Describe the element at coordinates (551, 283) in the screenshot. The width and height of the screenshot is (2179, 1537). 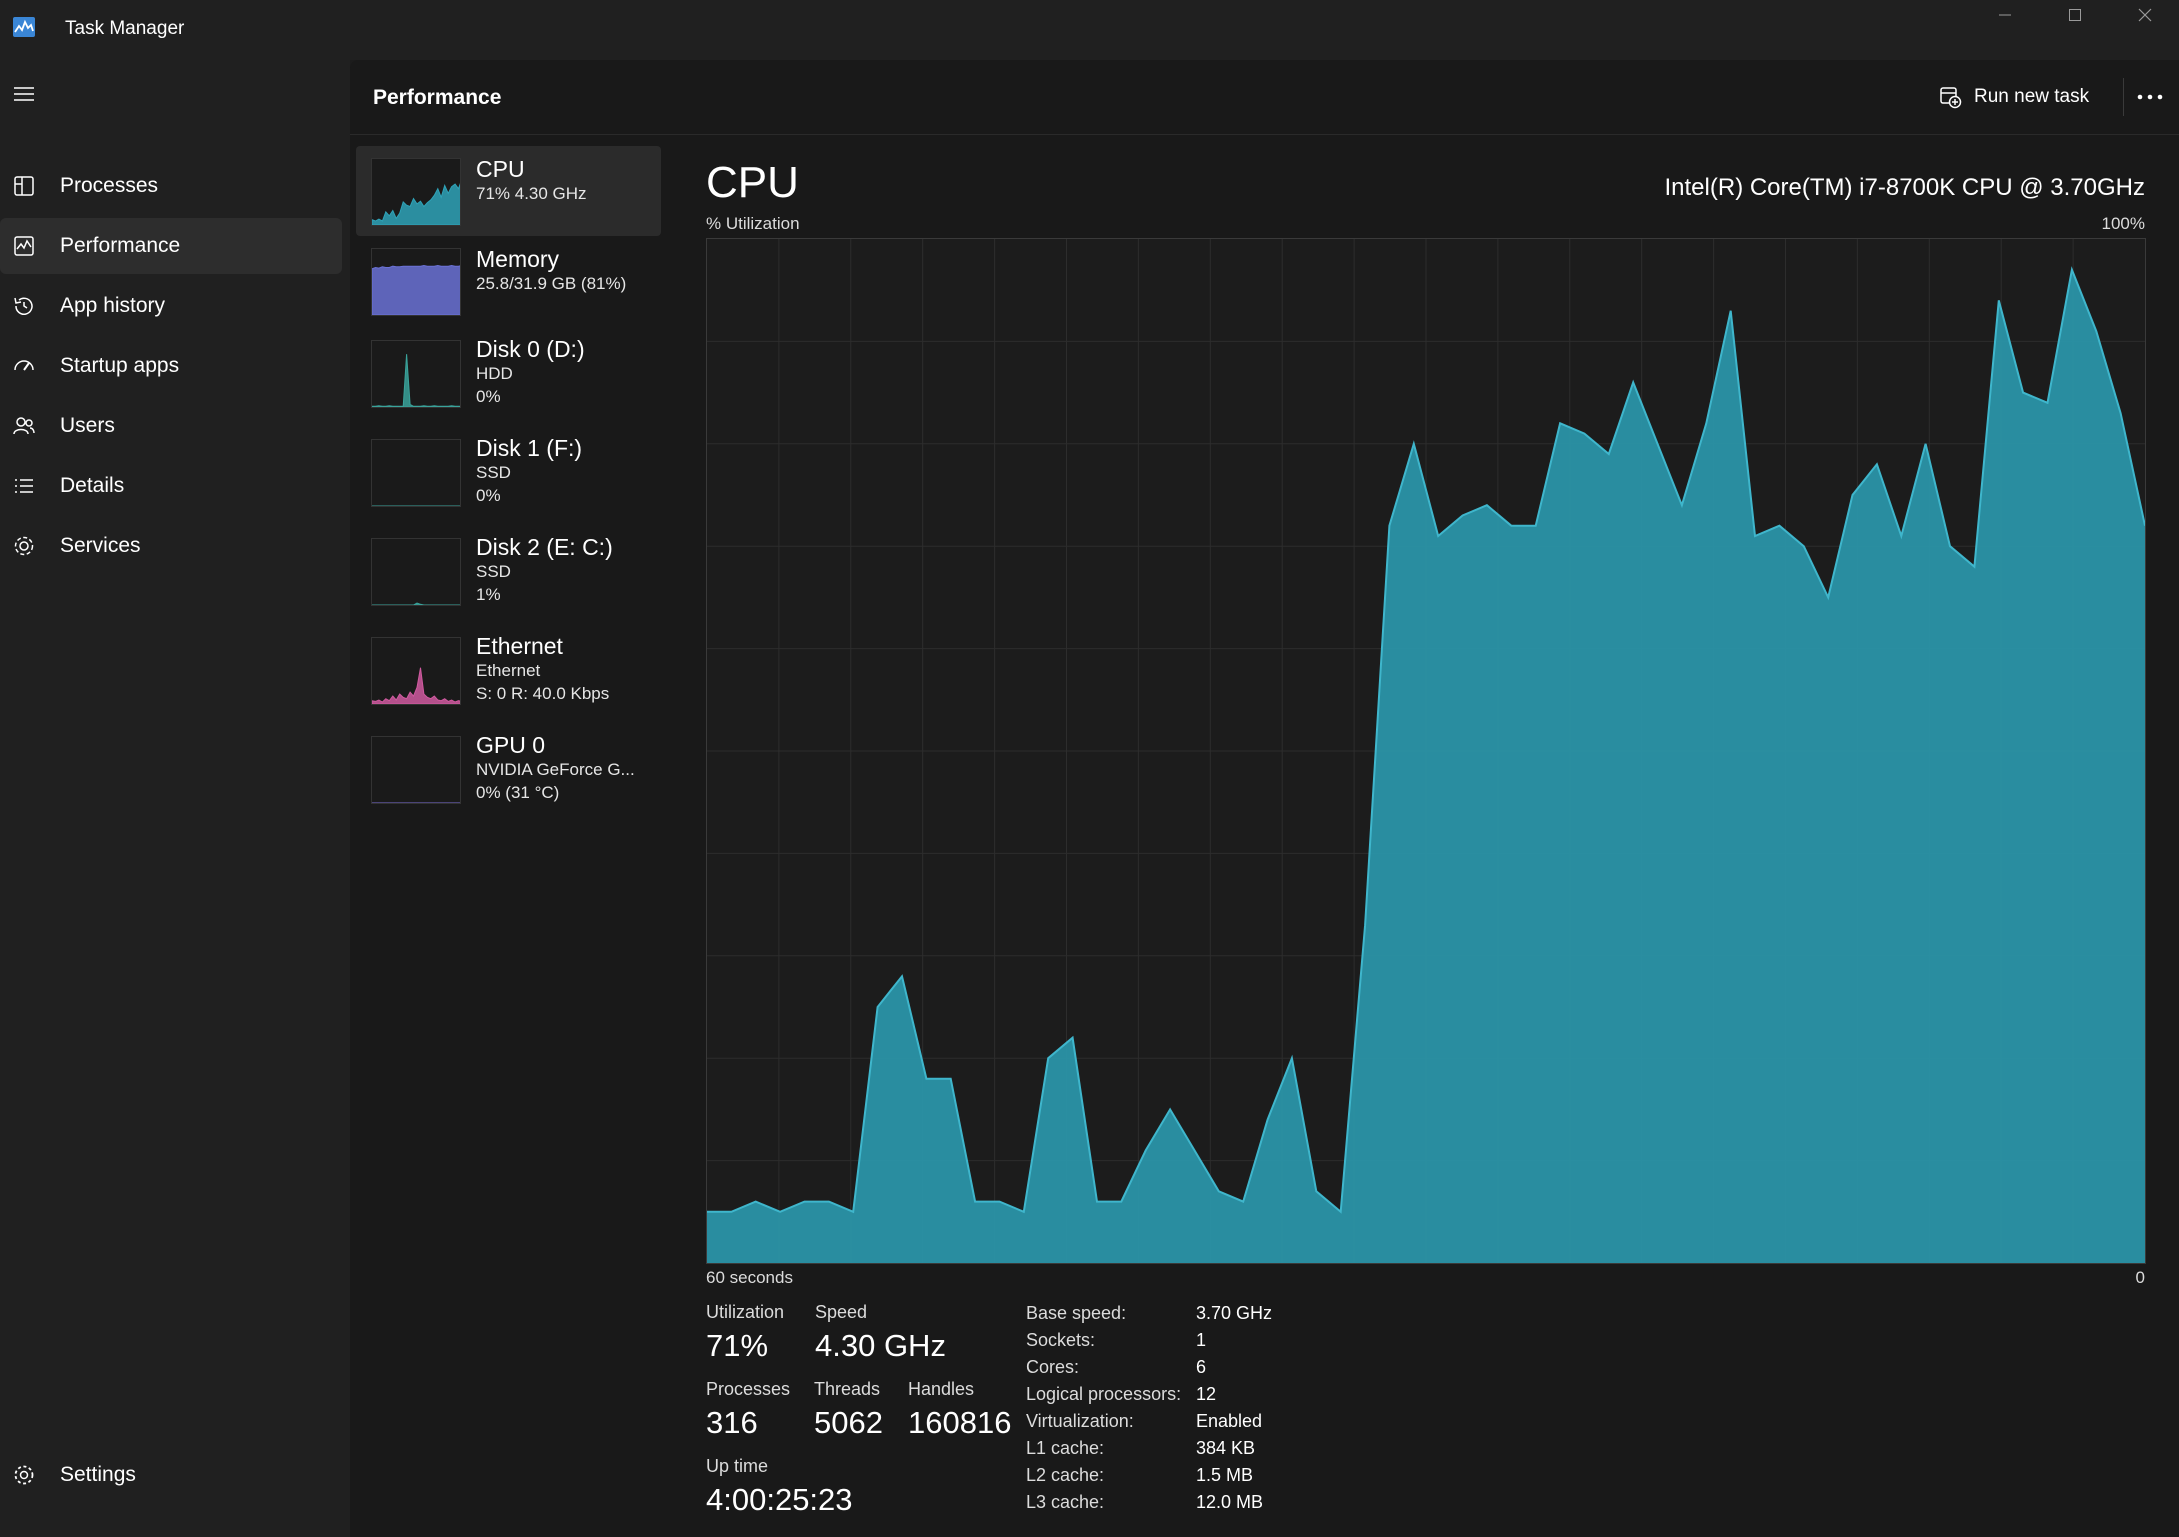
I see `resource-detail: 25.8/31.9 GB (81%)` at that location.